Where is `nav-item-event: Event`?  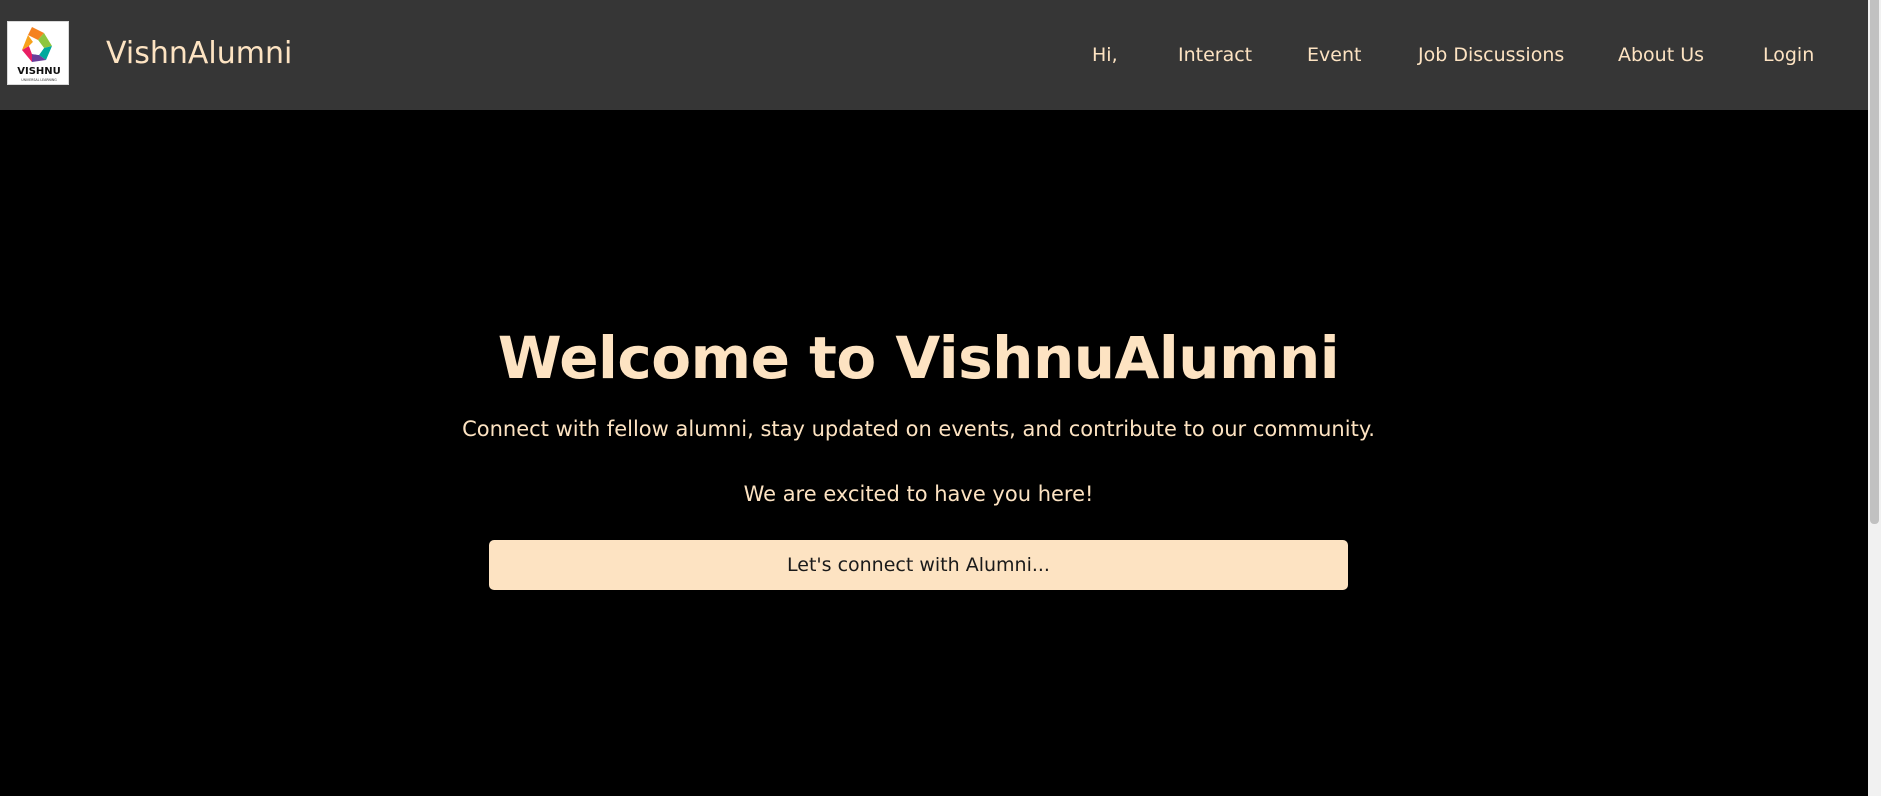
nav-item-event: Event is located at coordinates (1334, 55).